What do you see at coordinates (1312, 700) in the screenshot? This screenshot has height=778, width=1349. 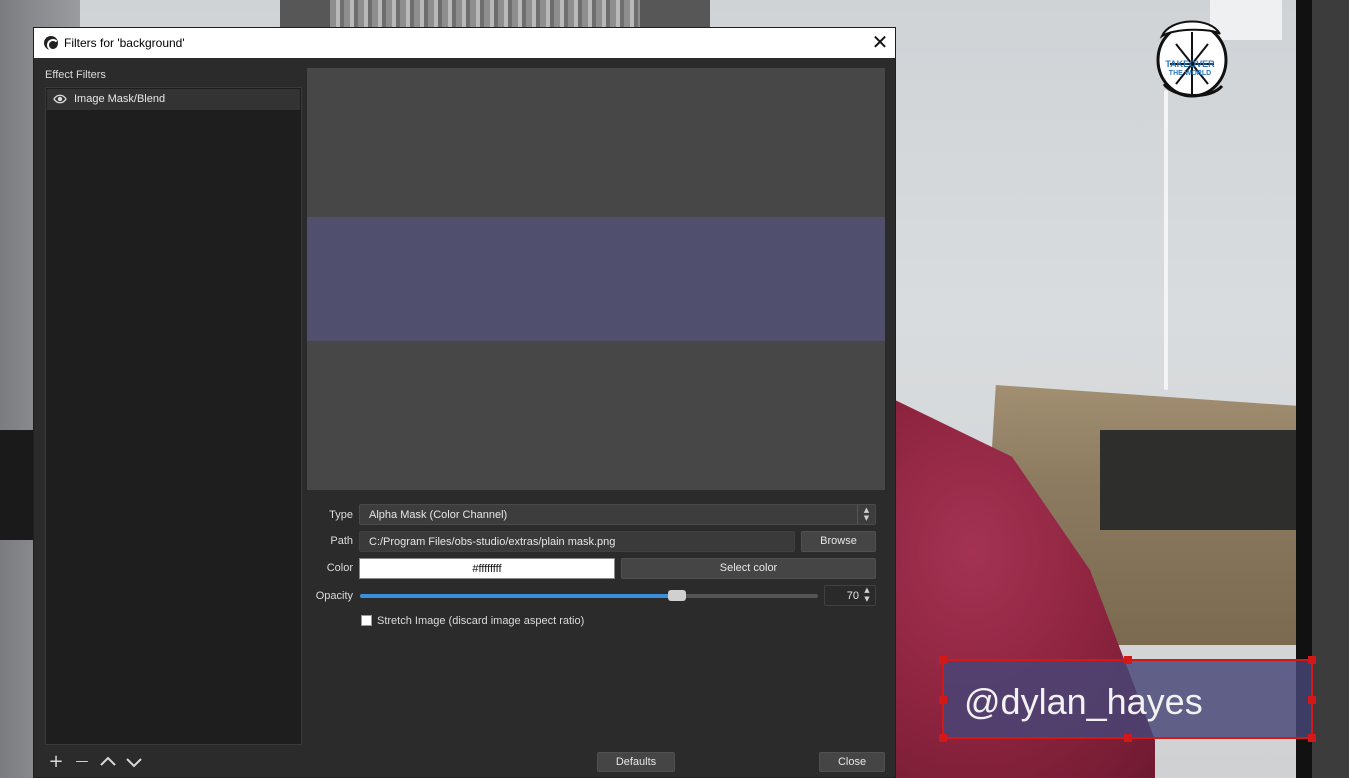 I see `resize-handle-right` at bounding box center [1312, 700].